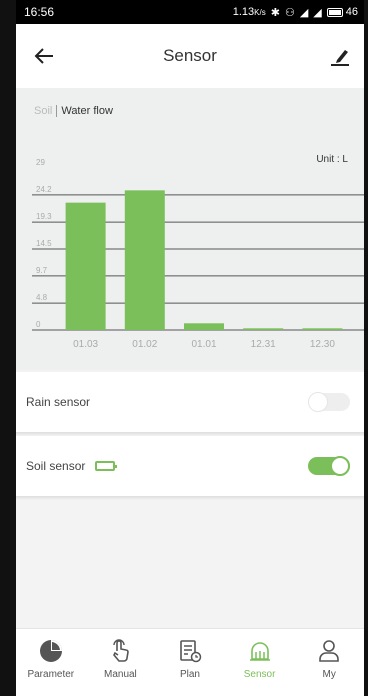 The height and width of the screenshot is (696, 368). What do you see at coordinates (120, 674) in the screenshot?
I see `tab-label: Manual` at bounding box center [120, 674].